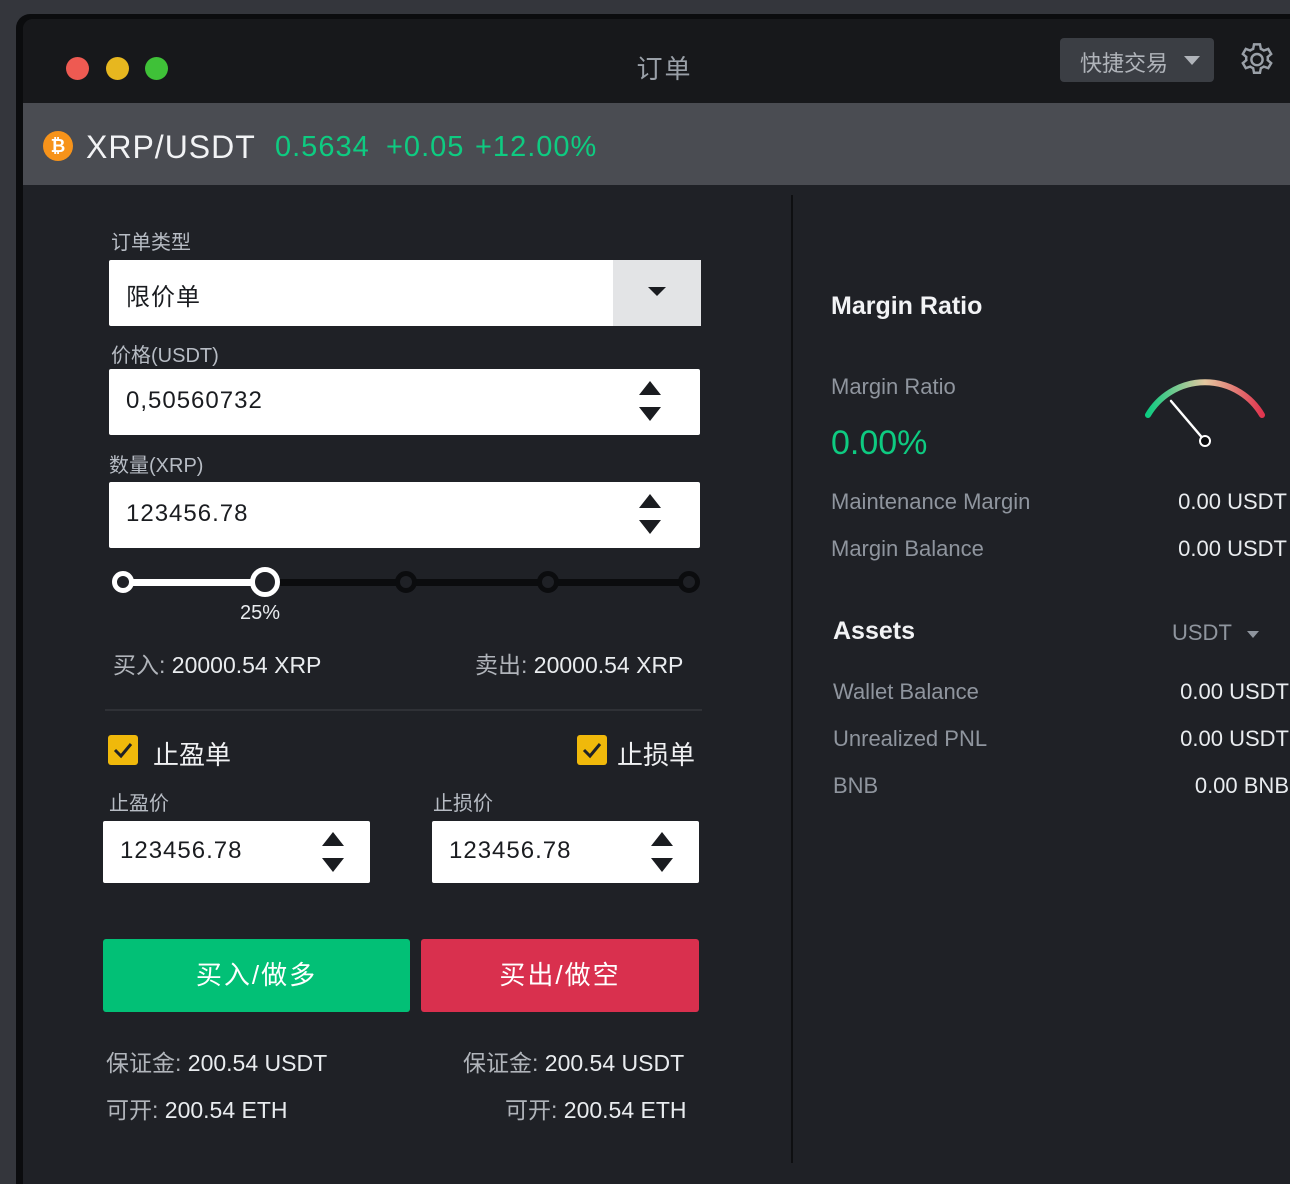  What do you see at coordinates (1232, 501) in the screenshot?
I see `maintenance-margin-value: 0.00 USDT` at bounding box center [1232, 501].